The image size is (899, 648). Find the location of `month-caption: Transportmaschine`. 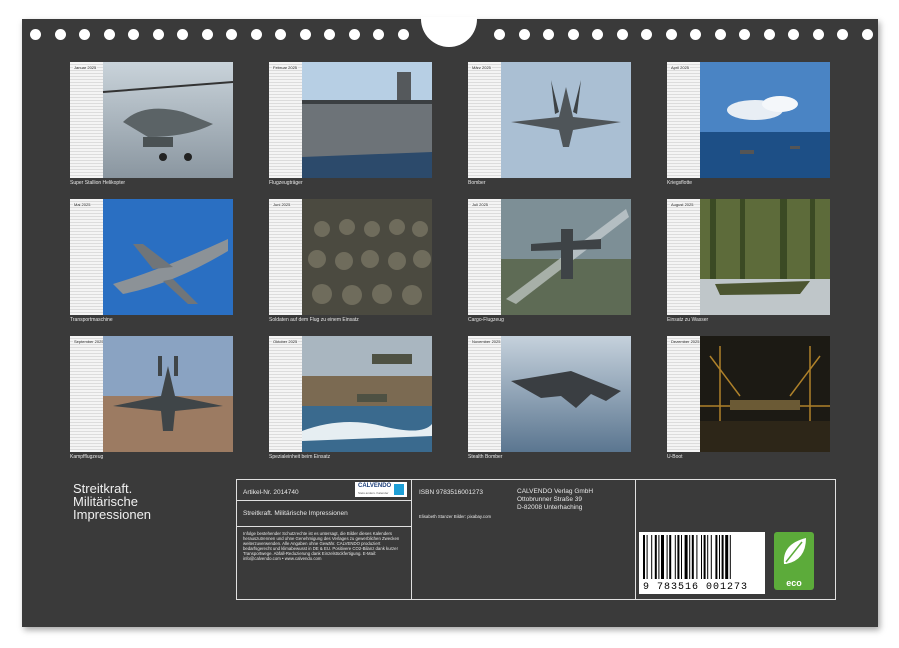

month-caption: Transportmaschine is located at coordinates (91, 320).